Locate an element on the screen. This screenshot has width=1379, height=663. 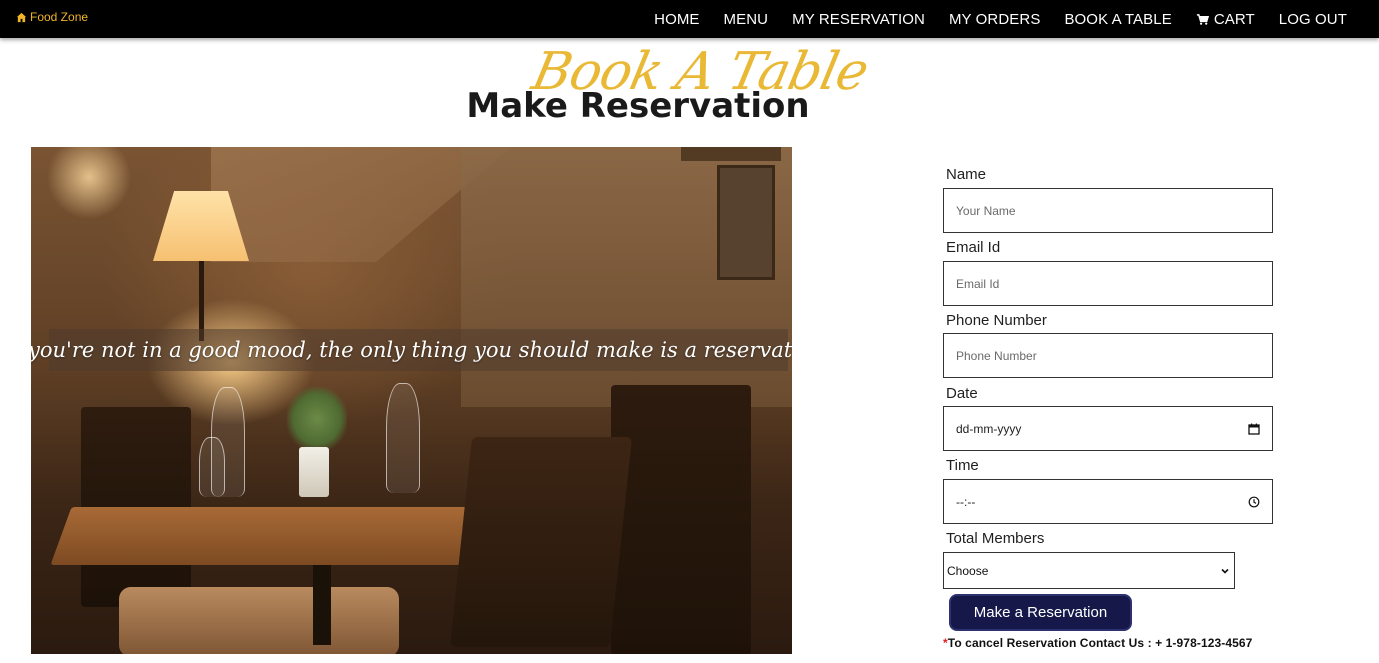
clock-icon is located at coordinates (1254, 502).